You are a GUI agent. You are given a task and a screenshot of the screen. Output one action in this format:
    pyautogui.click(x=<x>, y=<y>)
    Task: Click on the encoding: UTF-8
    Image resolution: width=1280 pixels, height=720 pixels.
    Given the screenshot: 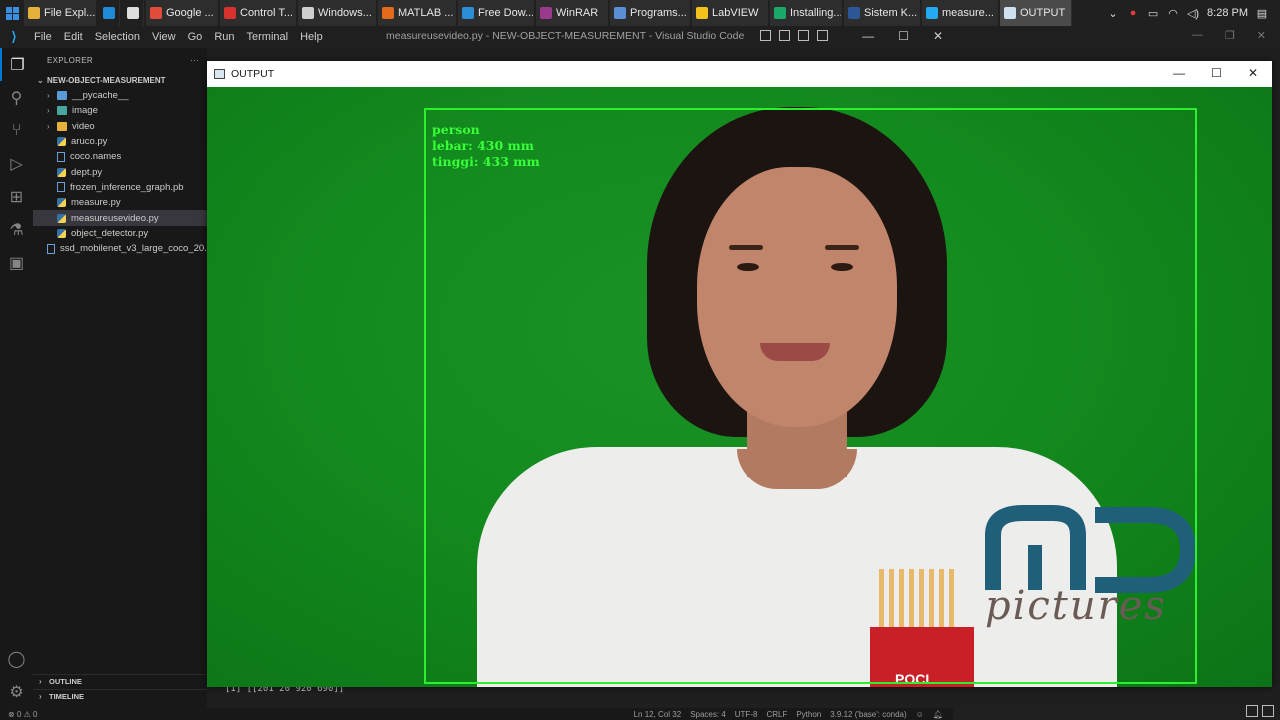 What is the action you would take?
    pyautogui.click(x=746, y=714)
    